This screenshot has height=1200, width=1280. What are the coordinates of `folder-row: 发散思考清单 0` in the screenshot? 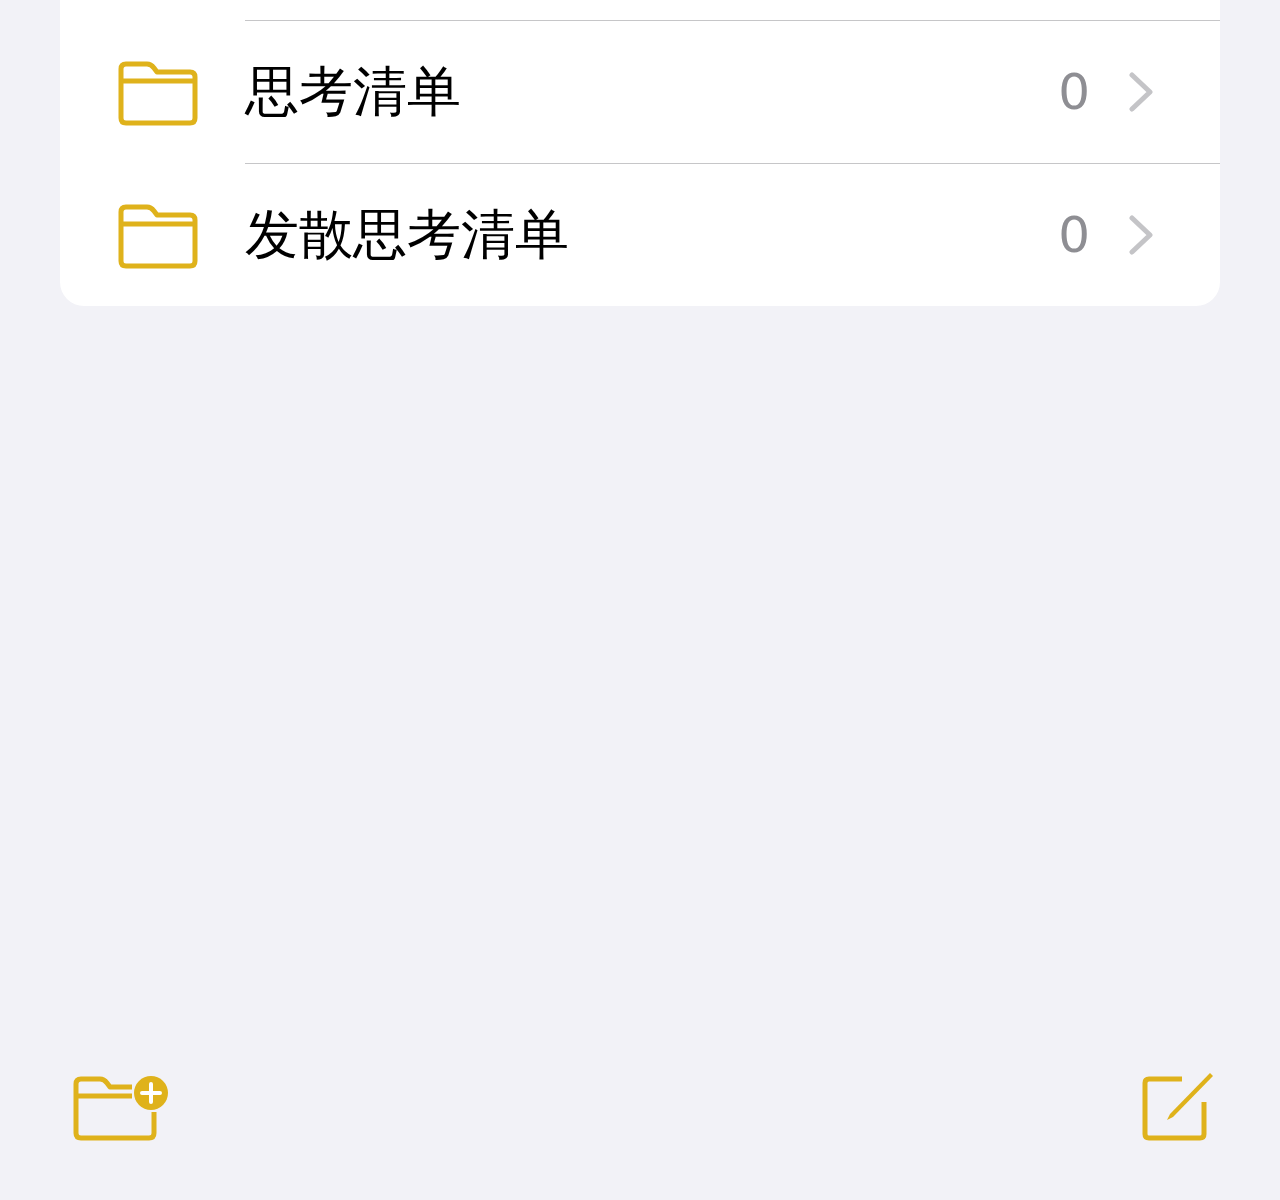 It's located at (640, 234).